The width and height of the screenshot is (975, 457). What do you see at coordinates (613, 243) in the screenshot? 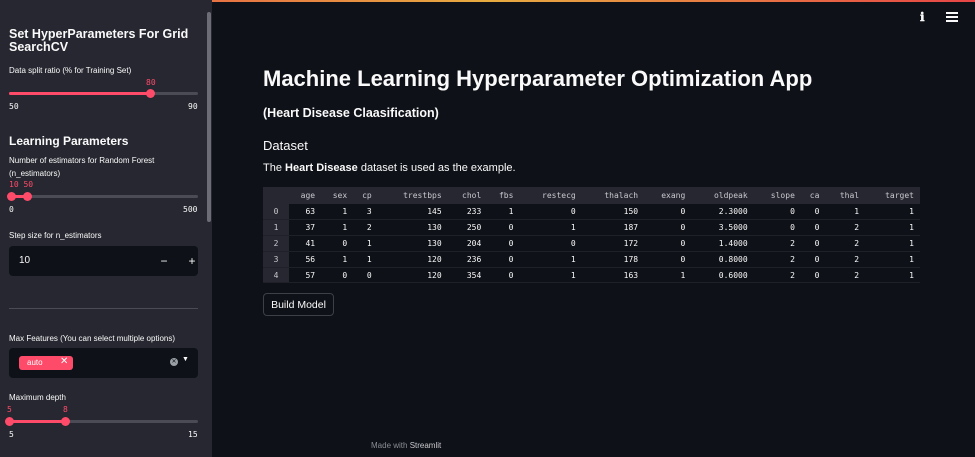
I see `table-cell: 172` at bounding box center [613, 243].